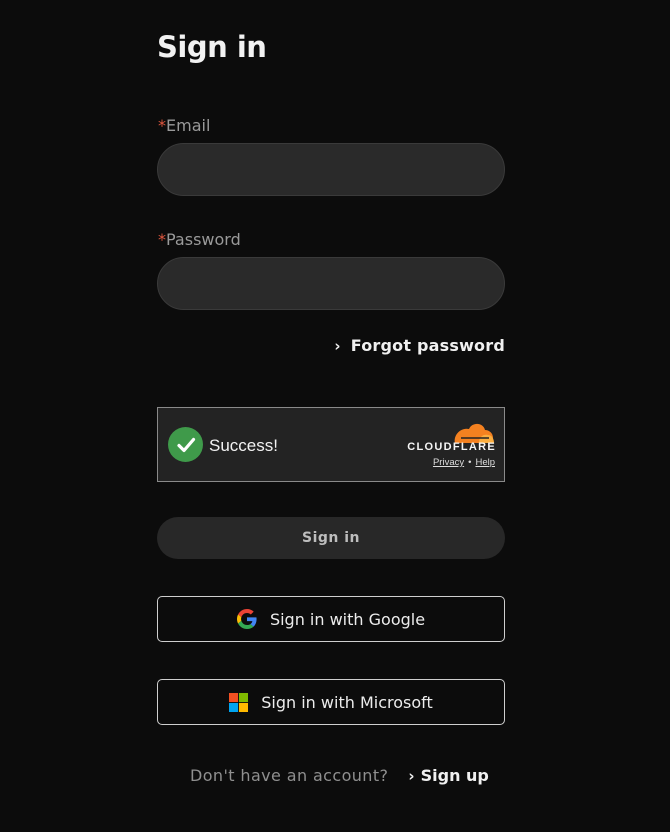 Image resolution: width=670 pixels, height=832 pixels. I want to click on captcha-links: Privacy • Help, so click(464, 462).